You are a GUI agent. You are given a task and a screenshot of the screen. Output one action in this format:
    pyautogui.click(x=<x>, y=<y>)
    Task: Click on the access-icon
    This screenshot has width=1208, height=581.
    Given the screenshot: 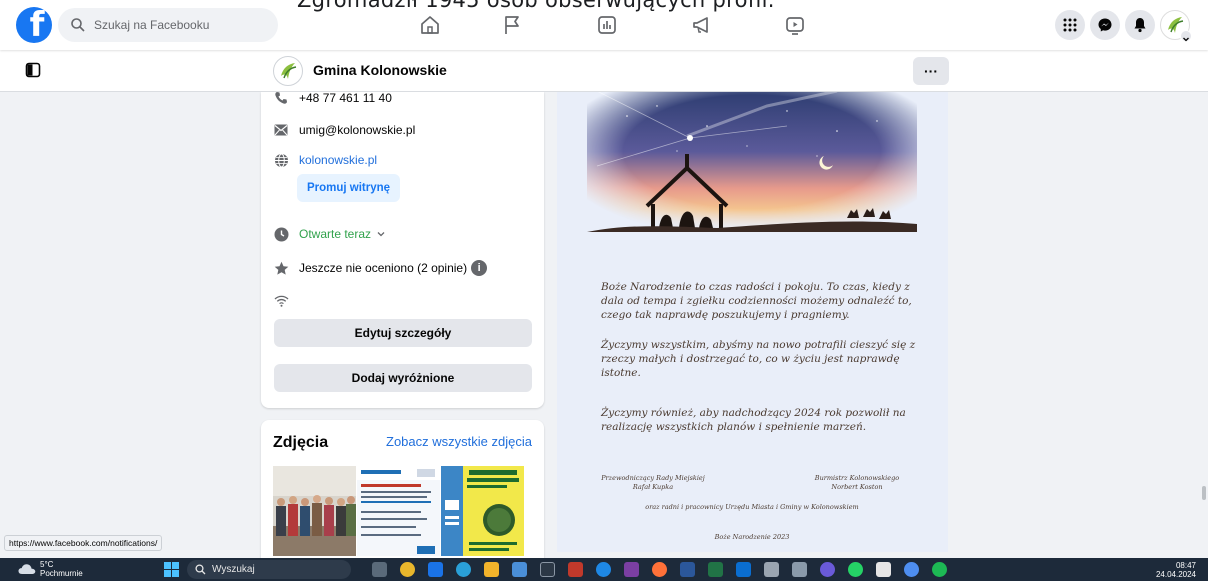 What is the action you would take?
    pyautogui.click(x=575, y=569)
    